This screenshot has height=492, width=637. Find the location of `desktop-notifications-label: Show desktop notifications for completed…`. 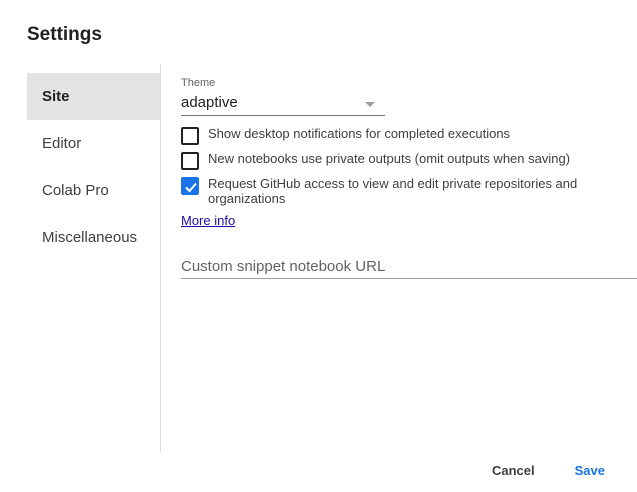

desktop-notifications-label: Show desktop notifications for completed… is located at coordinates (359, 133).